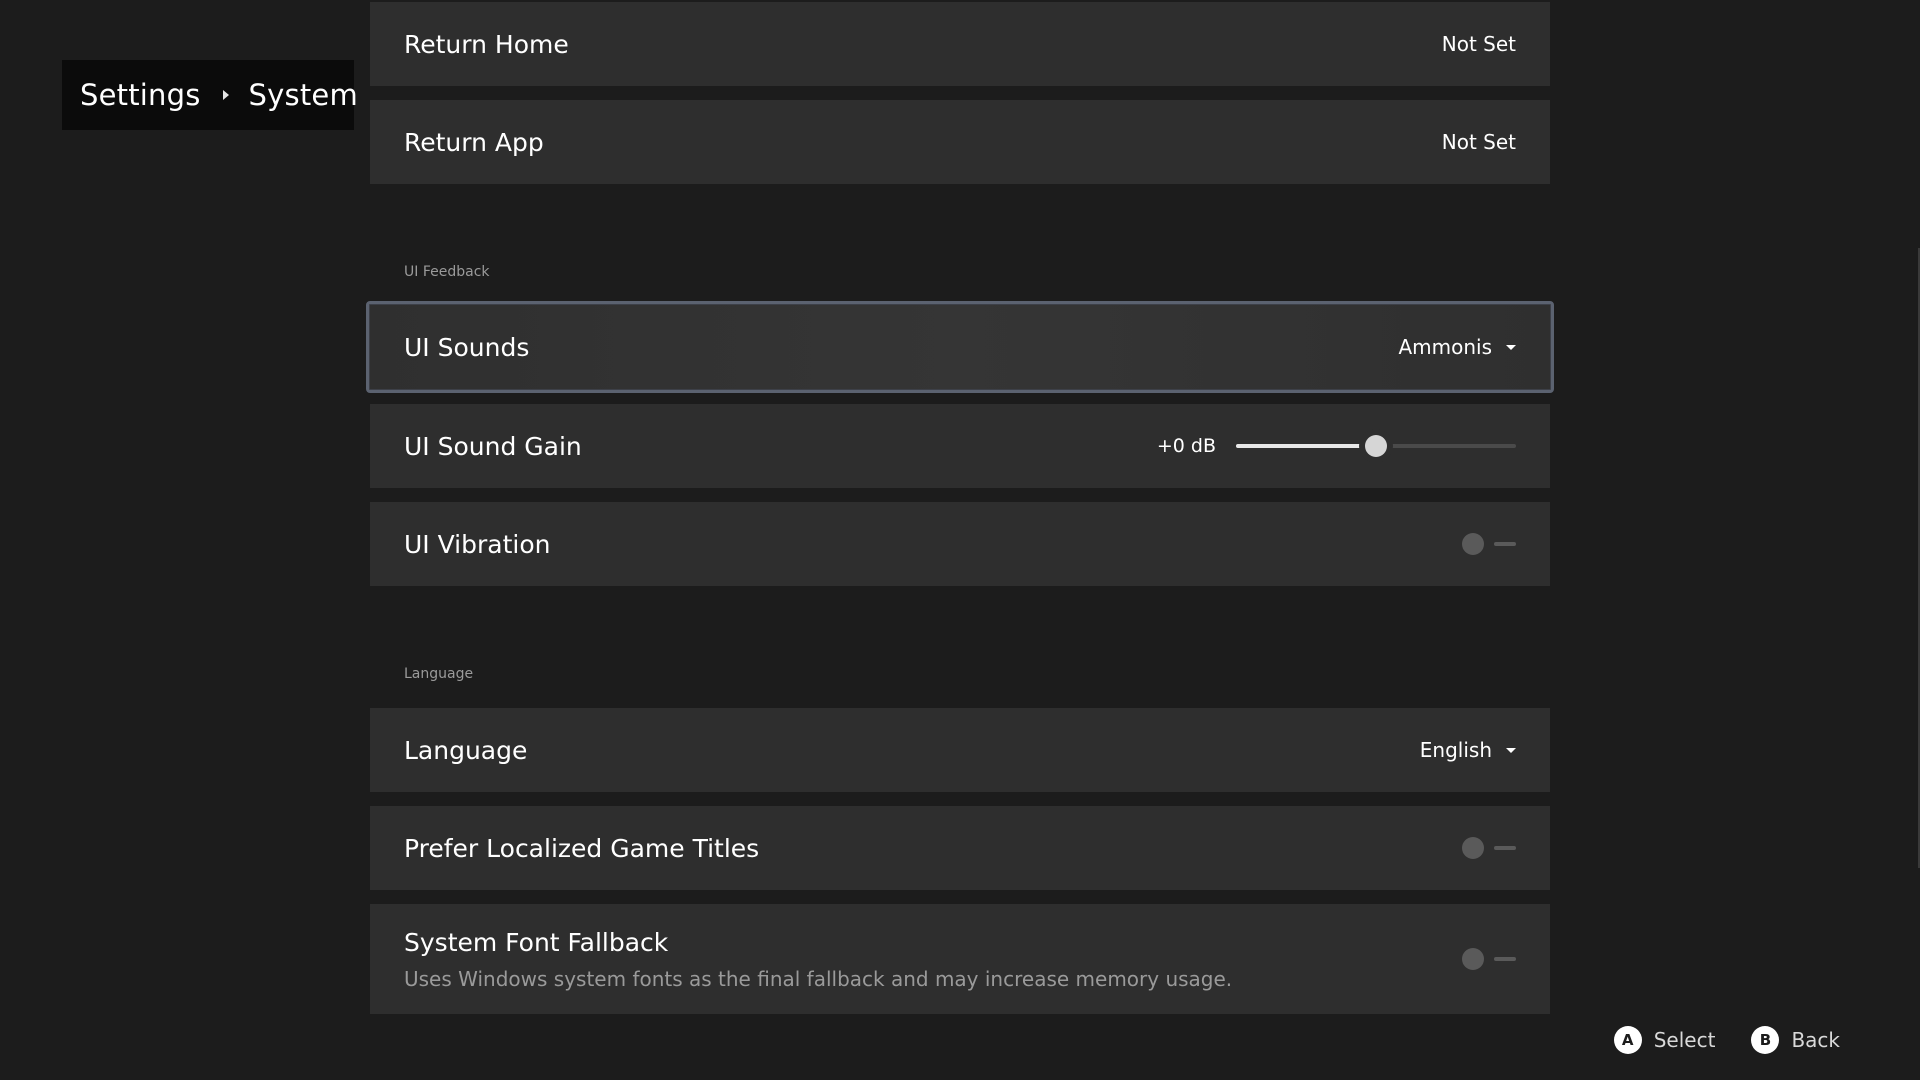 Image resolution: width=1920 pixels, height=1080 pixels. I want to click on setting-return-app: Return App Not Set, so click(960, 142).